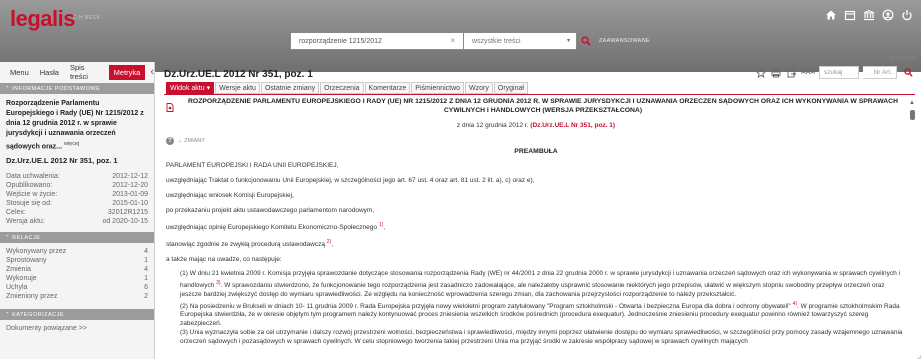  What do you see at coordinates (342, 88) in the screenshot?
I see `tab-orzeczenia: Orzeczenia` at bounding box center [342, 88].